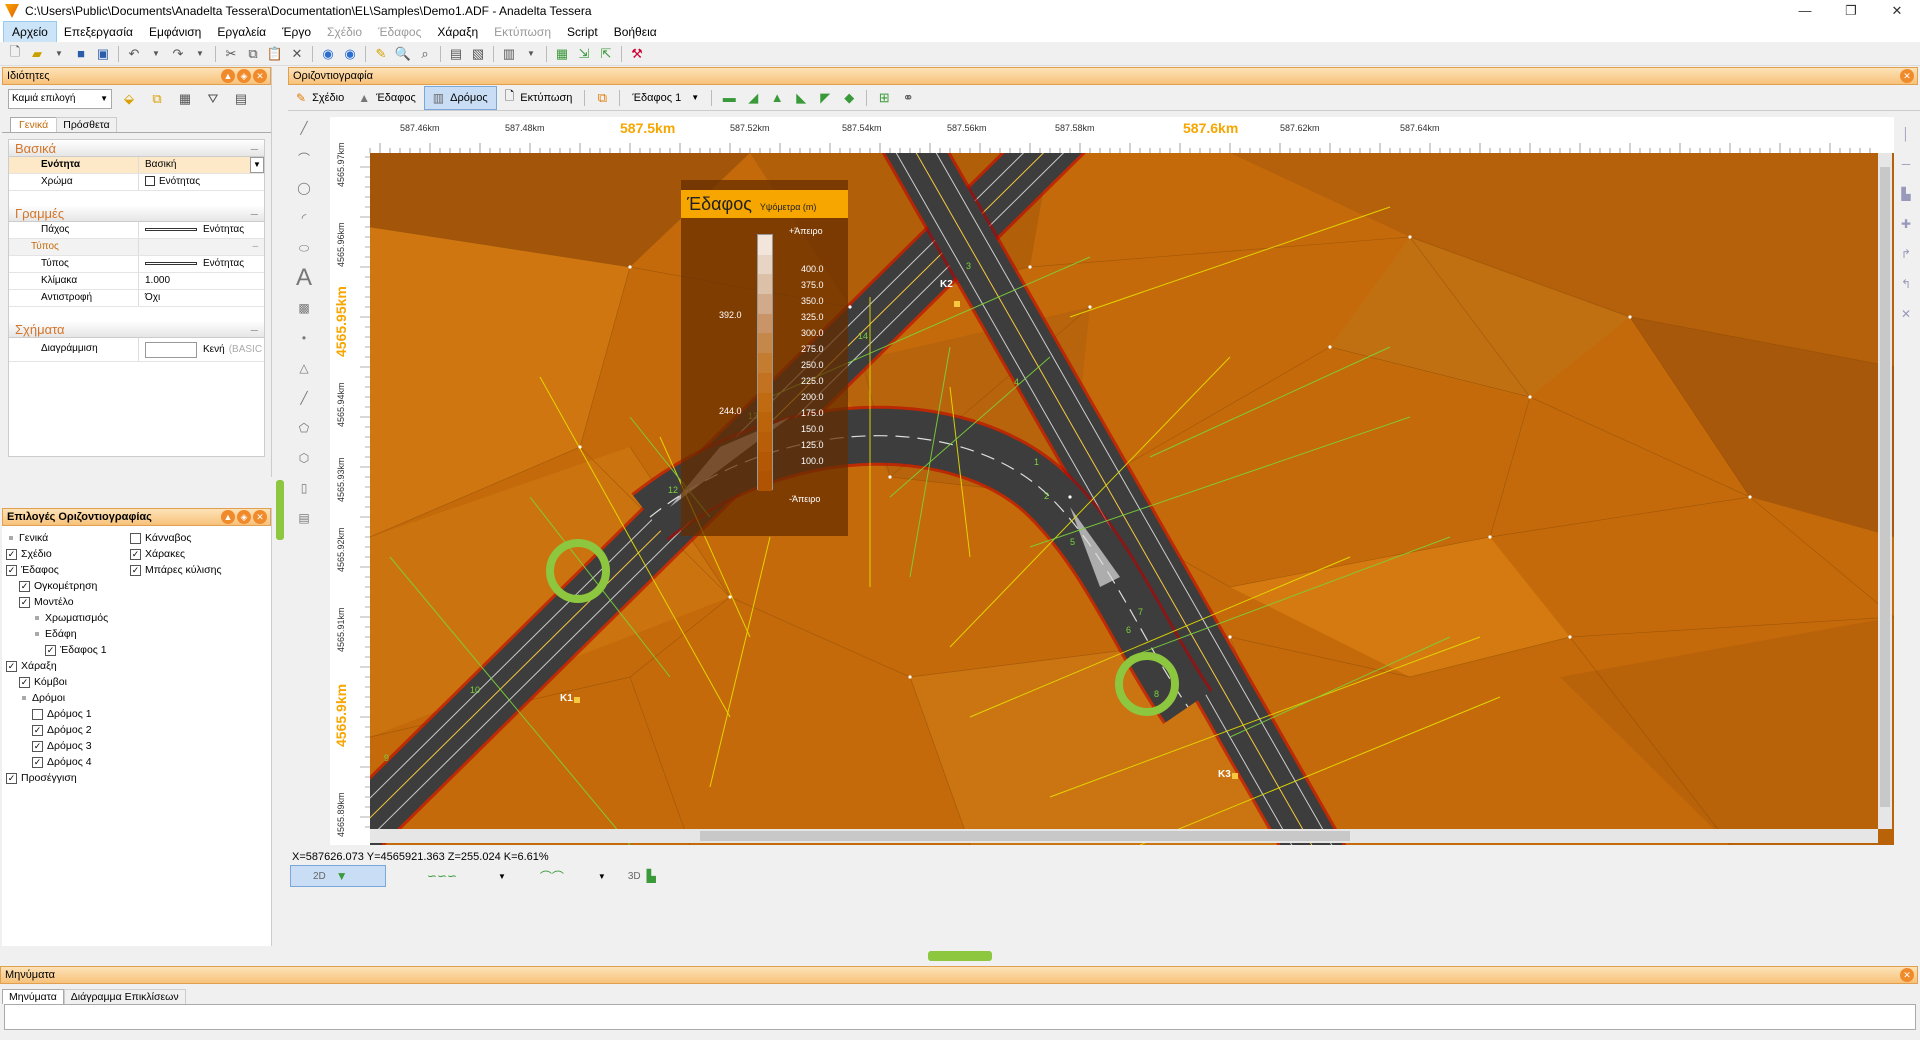 Image resolution: width=1920 pixels, height=1040 pixels. I want to click on text-tool-icon: A, so click(304, 278).